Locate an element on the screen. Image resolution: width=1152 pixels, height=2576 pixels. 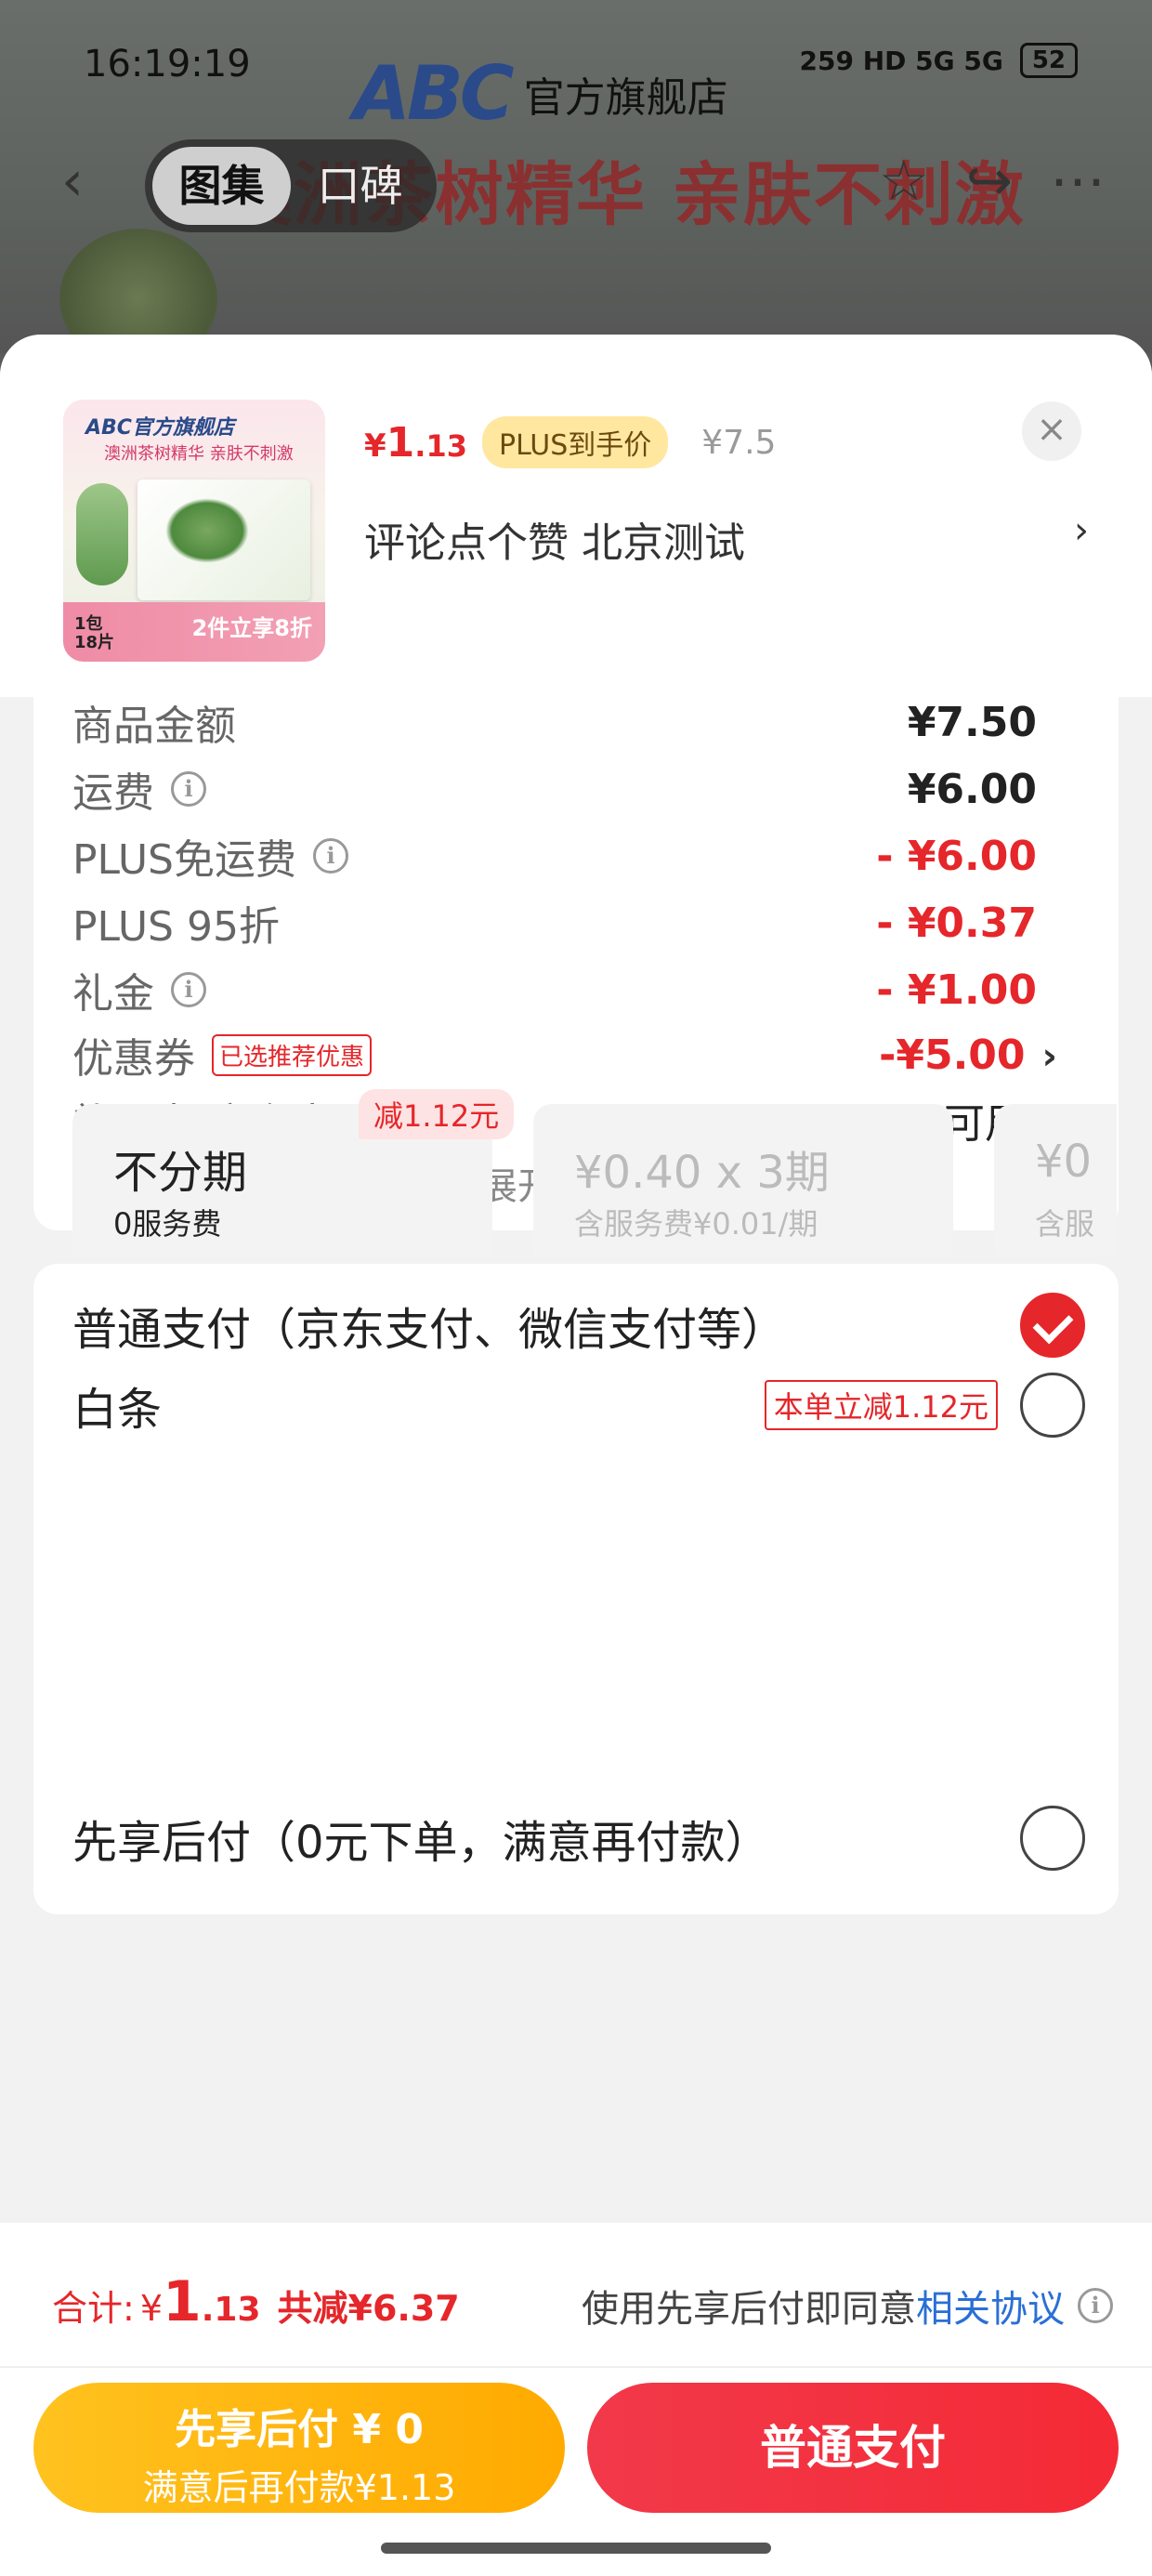
tab-gallery: 图集 is located at coordinates (221, 186).